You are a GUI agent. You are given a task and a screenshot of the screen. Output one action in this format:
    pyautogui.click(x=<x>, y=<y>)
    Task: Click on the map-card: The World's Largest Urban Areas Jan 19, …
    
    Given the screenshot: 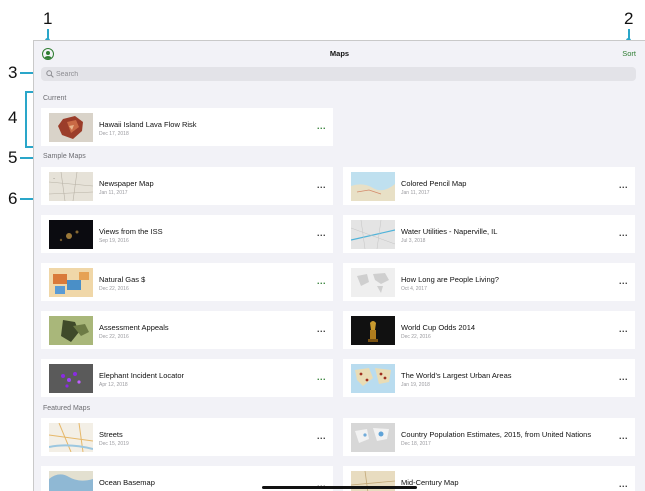 What is the action you would take?
    pyautogui.click(x=489, y=378)
    